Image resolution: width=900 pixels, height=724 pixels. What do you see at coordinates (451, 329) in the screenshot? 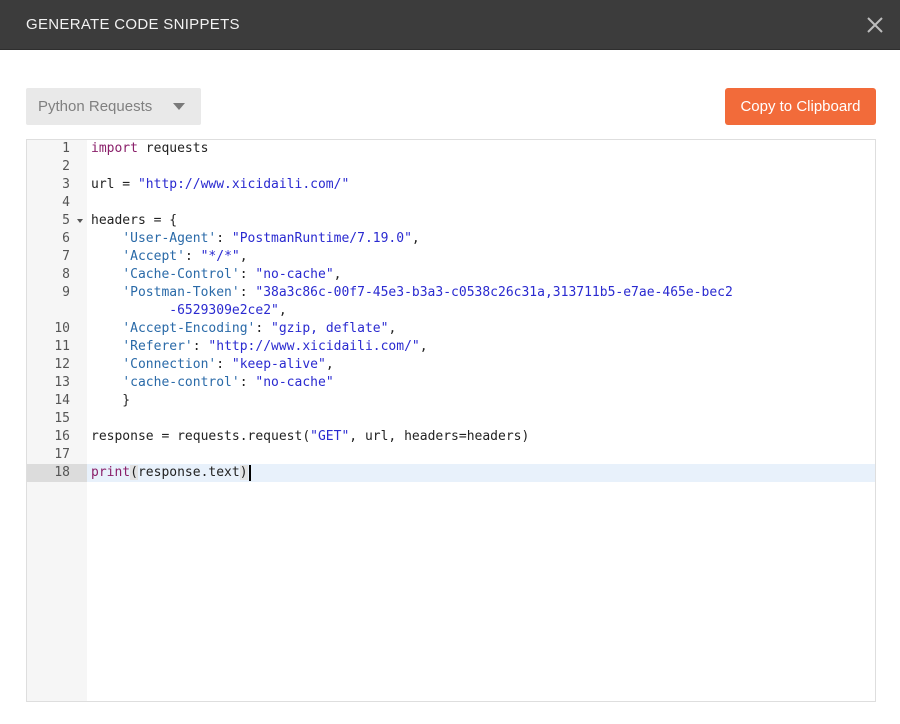
I see `code-line: 10 'Accept-Encoding': "gzip, deflate",` at bounding box center [451, 329].